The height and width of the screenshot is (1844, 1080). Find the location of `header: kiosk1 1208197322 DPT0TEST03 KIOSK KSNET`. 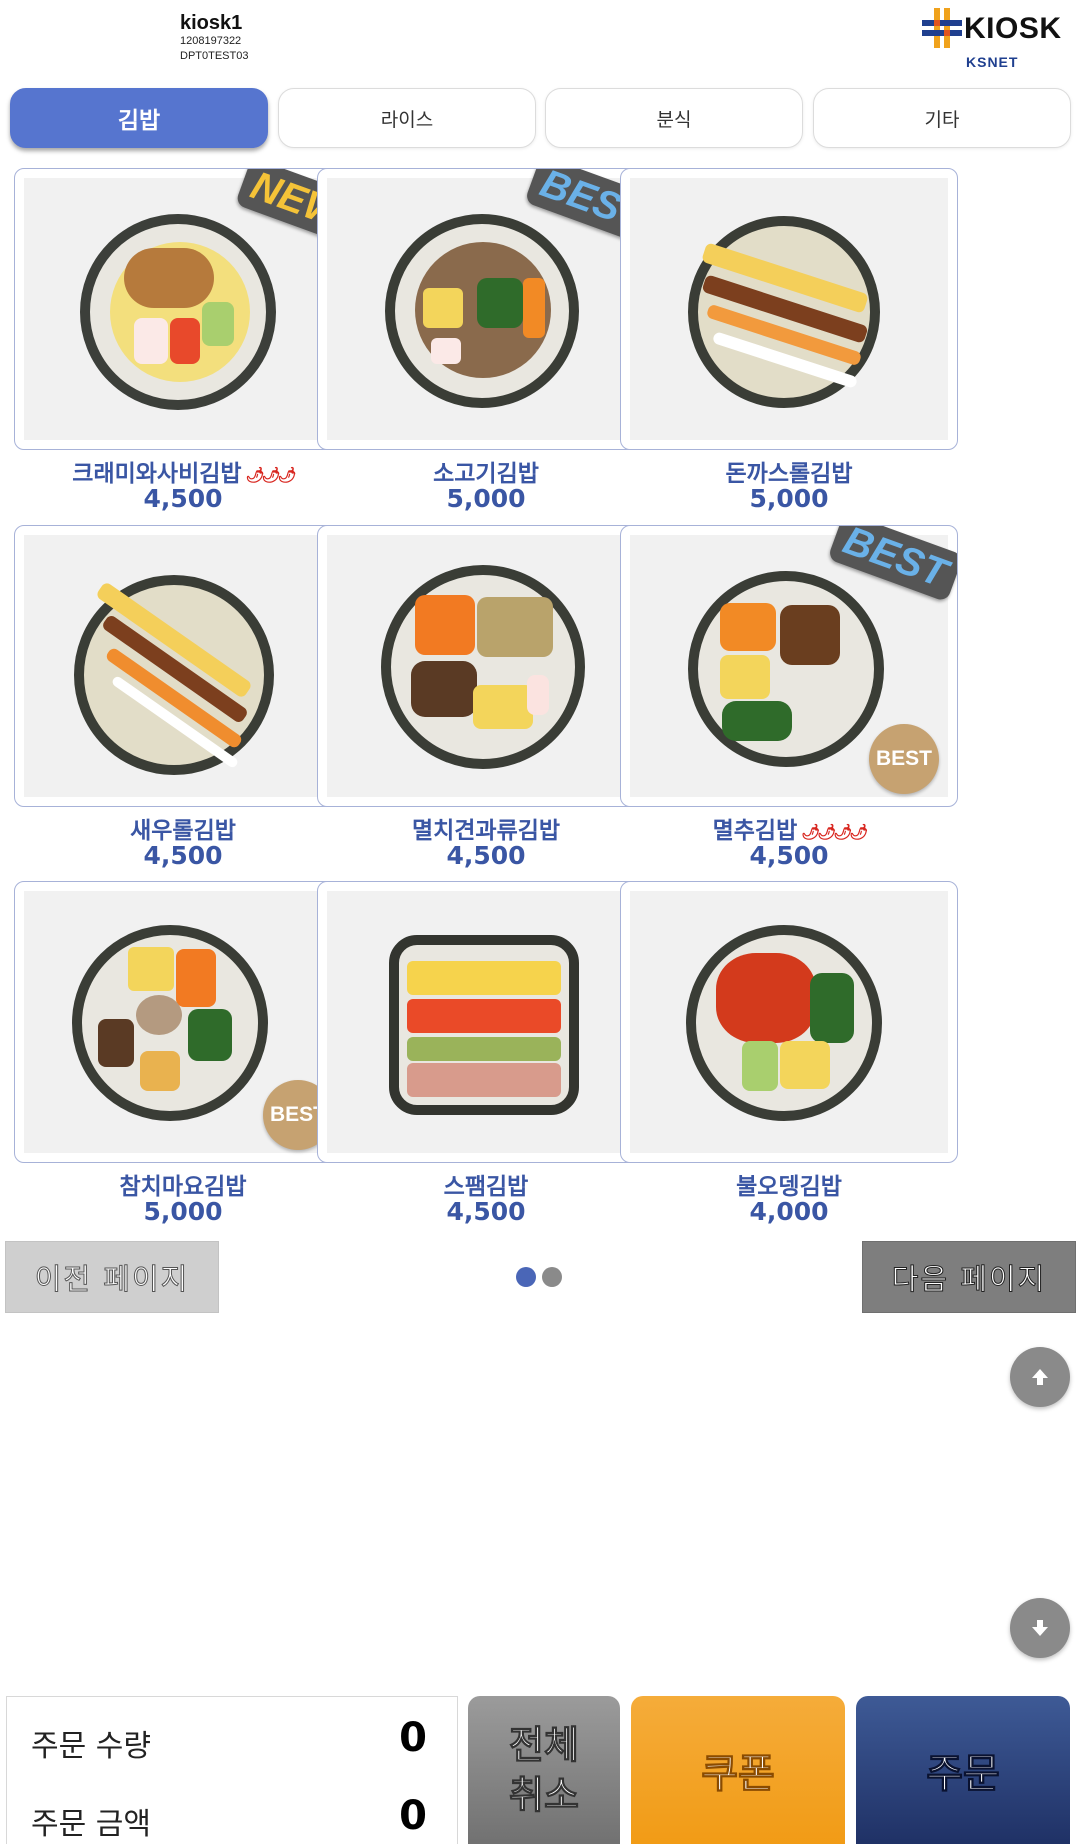

header: kiosk1 1208197322 DPT0TEST03 KIOSK KSNET is located at coordinates (540, 40).